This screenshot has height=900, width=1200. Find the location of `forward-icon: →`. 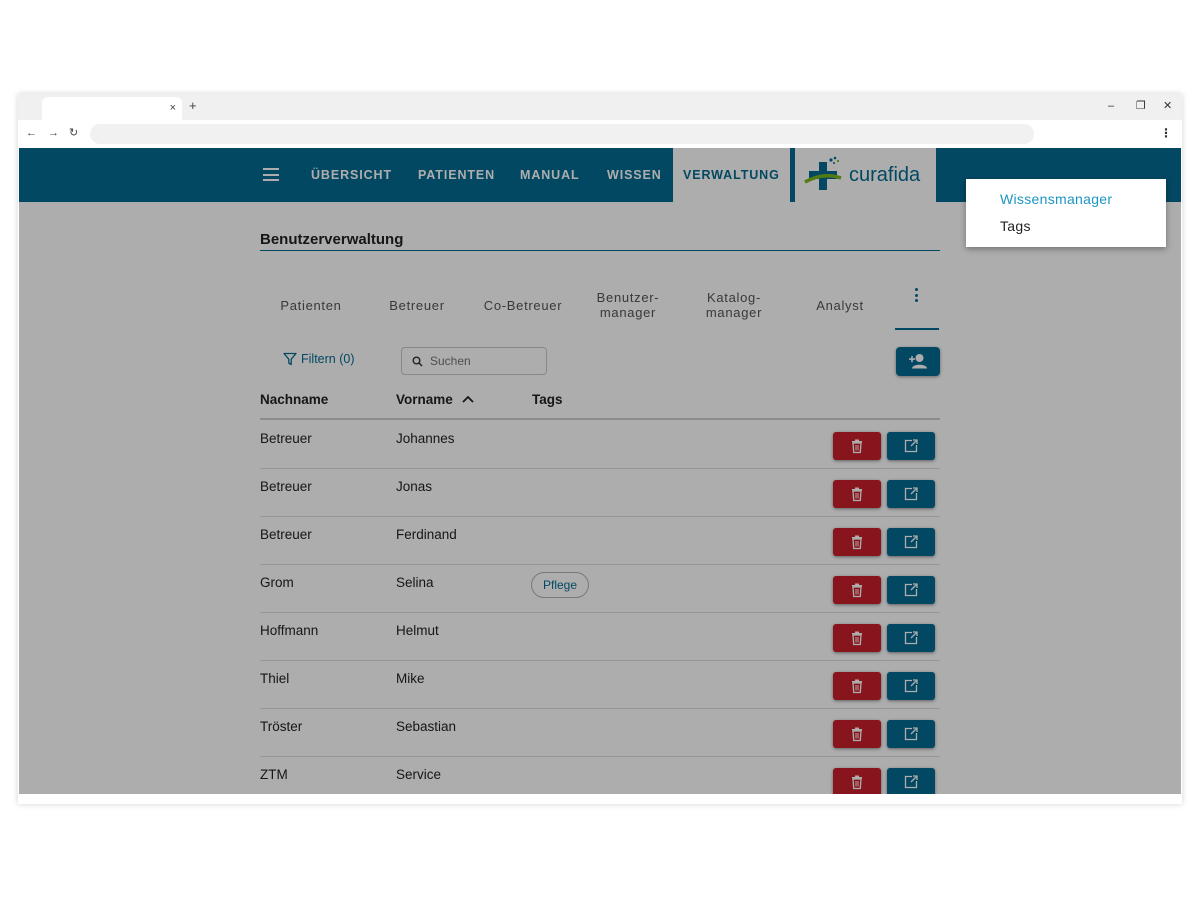

forward-icon: → is located at coordinates (53, 133).